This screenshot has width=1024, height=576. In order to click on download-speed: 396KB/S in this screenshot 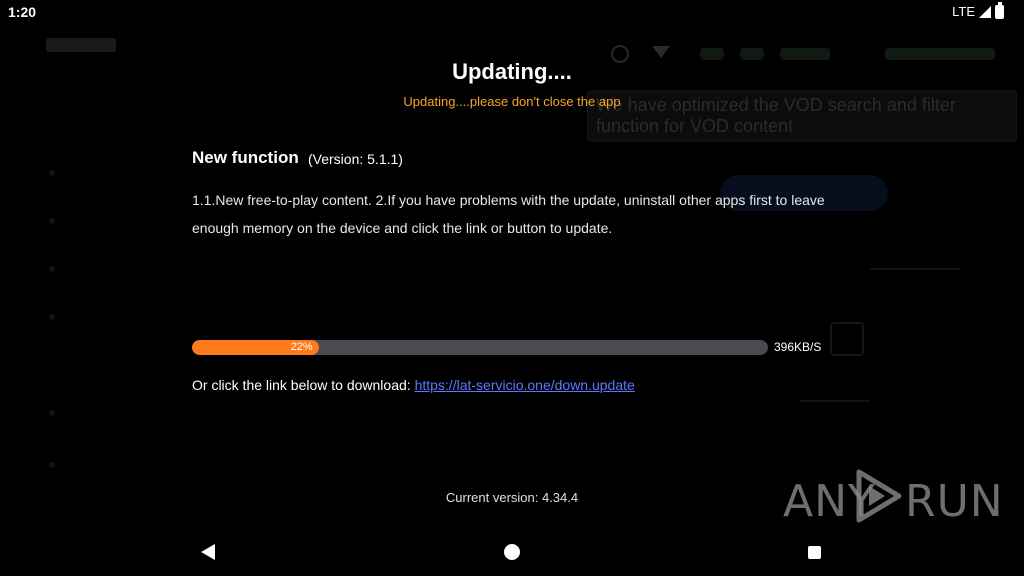, I will do `click(798, 347)`.